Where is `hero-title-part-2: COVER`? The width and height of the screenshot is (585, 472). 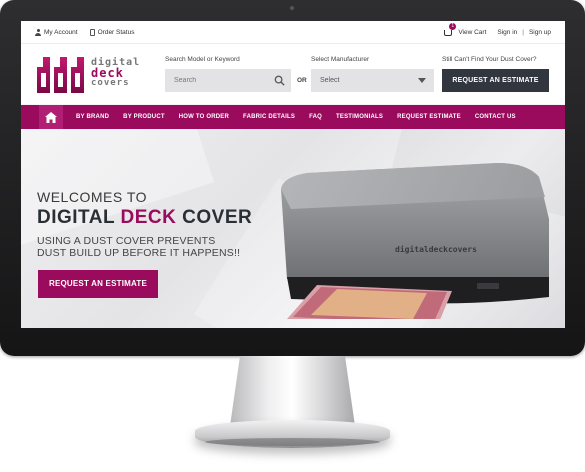 hero-title-part-2: COVER is located at coordinates (214, 217).